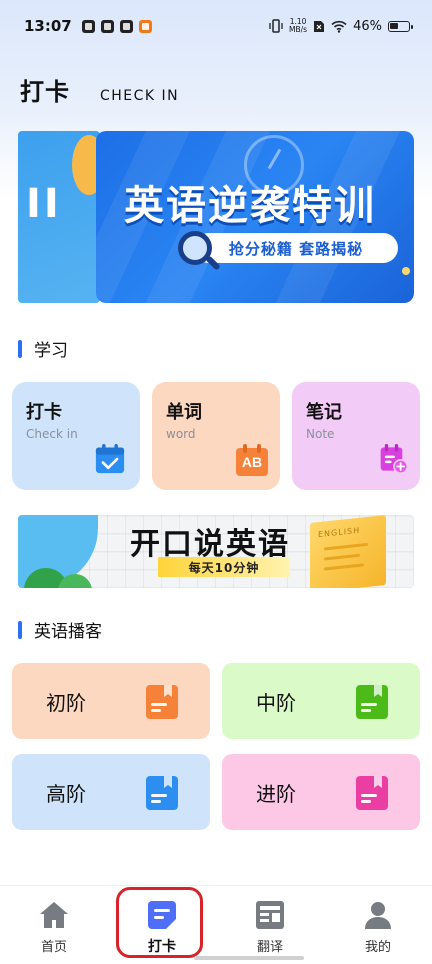 Image resolution: width=432 pixels, height=964 pixels. I want to click on level-card-intermediate: 中阶, so click(321, 701).